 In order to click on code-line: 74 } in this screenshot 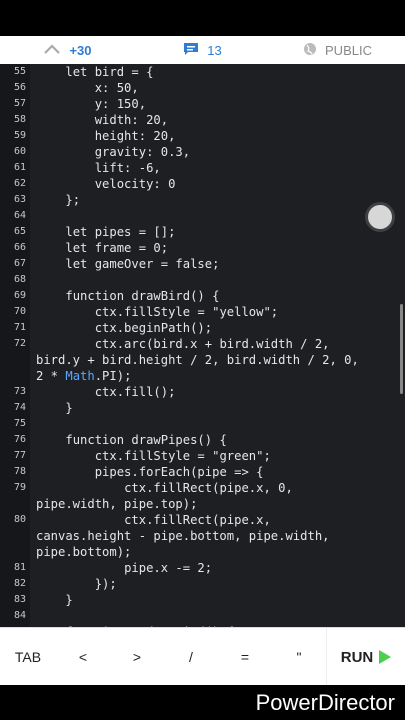, I will do `click(202, 408)`.